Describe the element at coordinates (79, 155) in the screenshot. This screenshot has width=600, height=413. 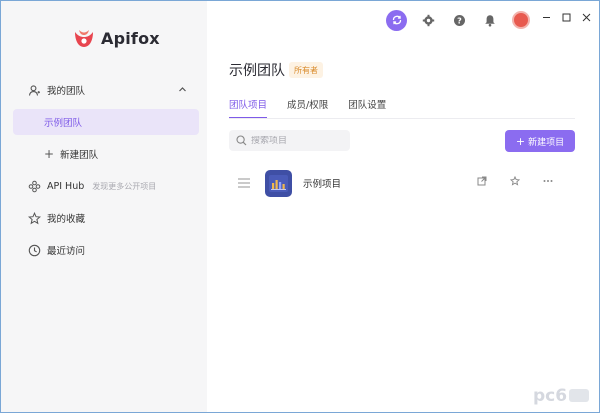
I see `sidebar-item-label: 新建团队` at that location.